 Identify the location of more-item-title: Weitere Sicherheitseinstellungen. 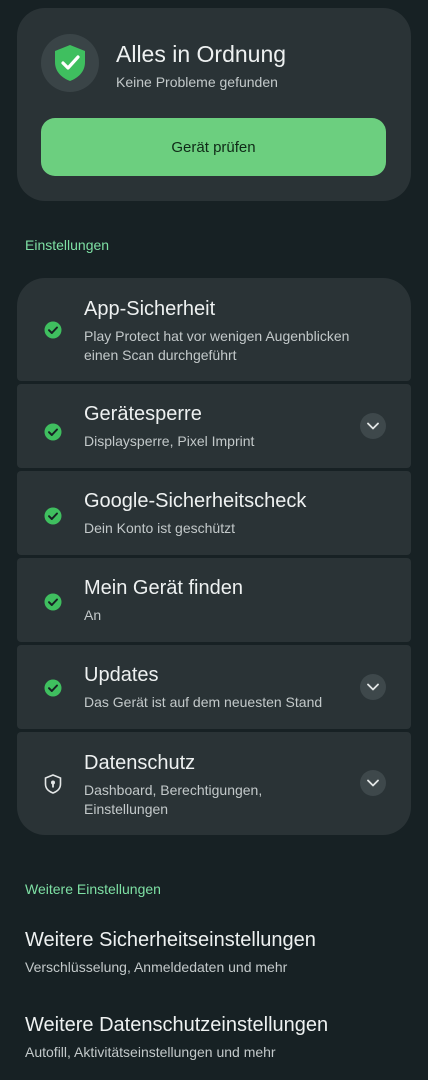
(170, 940).